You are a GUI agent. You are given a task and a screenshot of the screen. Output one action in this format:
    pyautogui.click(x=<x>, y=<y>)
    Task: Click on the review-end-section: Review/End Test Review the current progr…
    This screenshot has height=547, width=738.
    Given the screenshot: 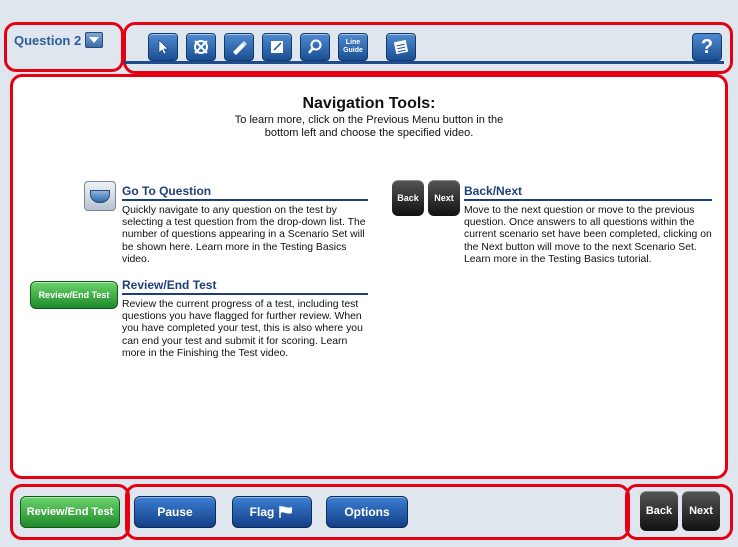 What is the action you would take?
    pyautogui.click(x=245, y=319)
    